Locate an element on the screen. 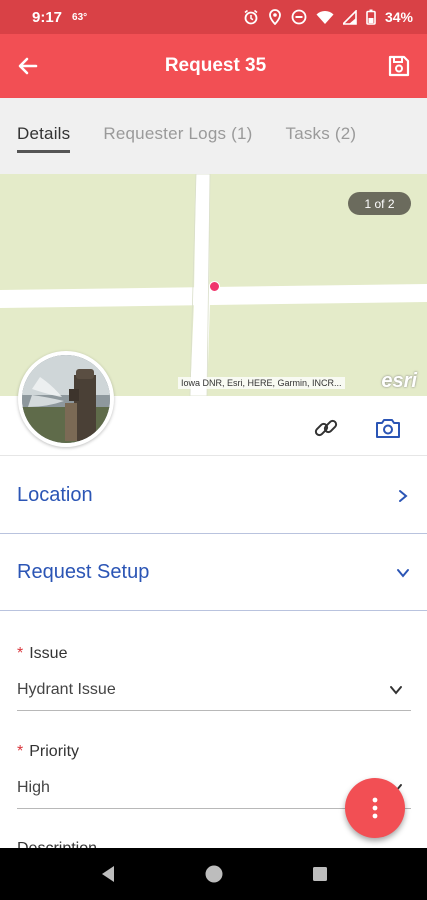 The image size is (427, 900). status-time: 9:17 is located at coordinates (47, 17).